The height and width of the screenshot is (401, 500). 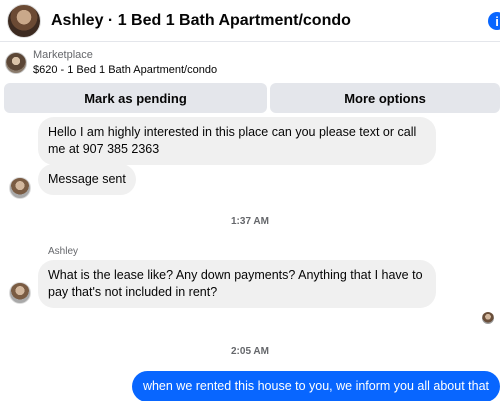 I want to click on conversation-header: Ashley · 1 Bed 1 Bath Apartment/condo i, so click(x=250, y=21).